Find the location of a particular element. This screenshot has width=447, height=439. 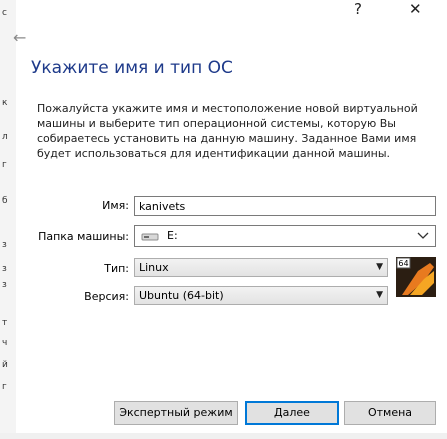

name-label: Имя: is located at coordinates (115, 205).